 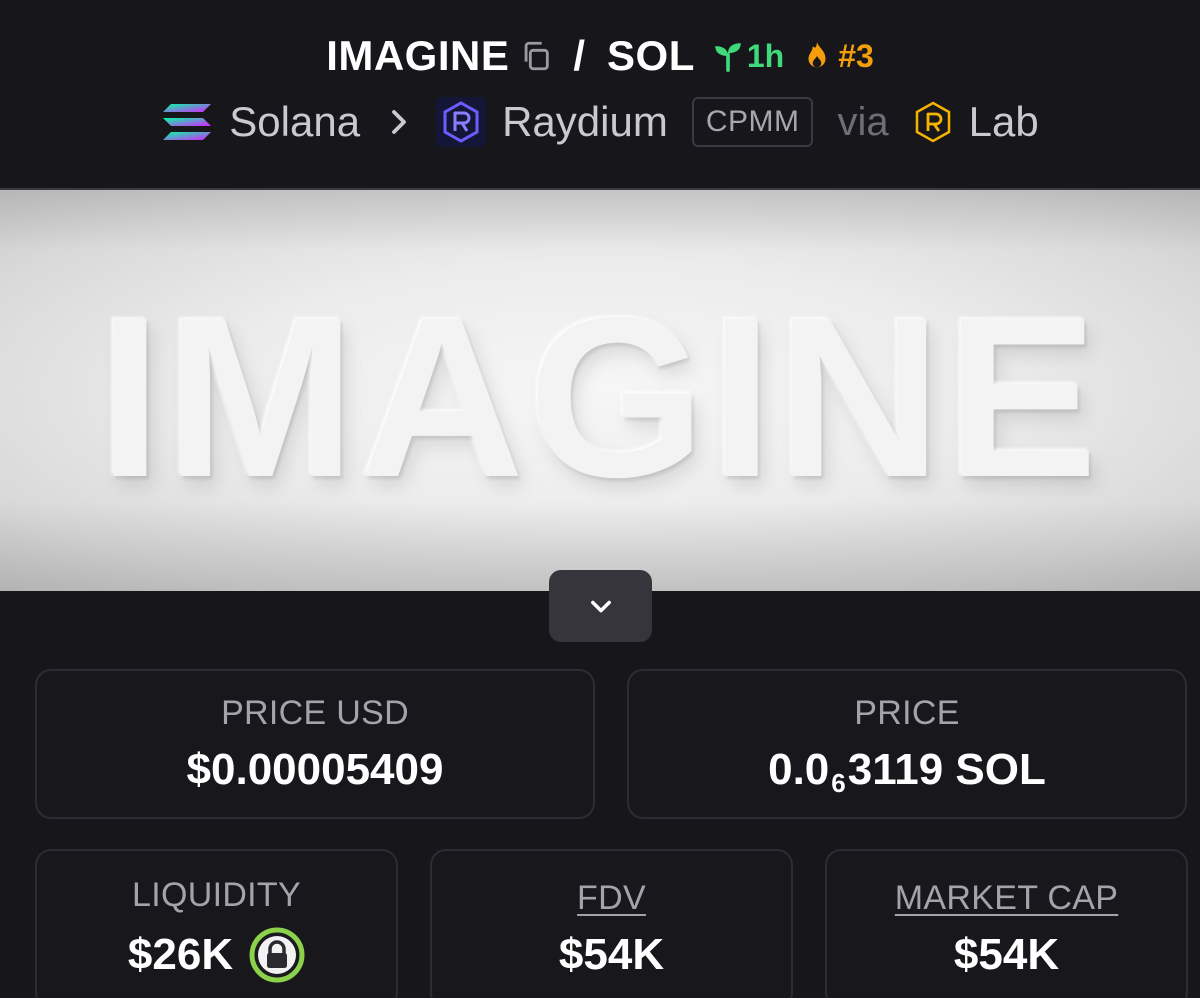 I want to click on liquidity-value-row: $26K, so click(x=216, y=955).